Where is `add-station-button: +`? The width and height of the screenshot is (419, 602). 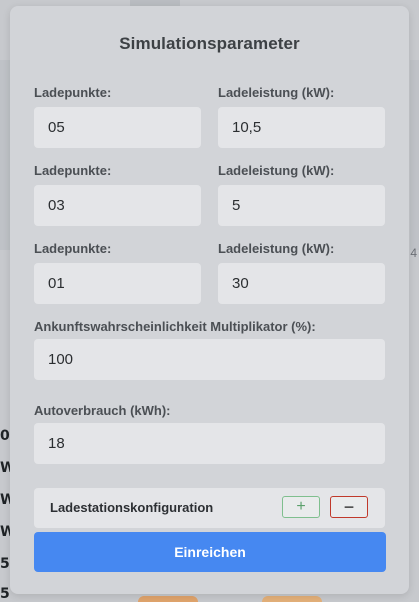 add-station-button: + is located at coordinates (301, 507).